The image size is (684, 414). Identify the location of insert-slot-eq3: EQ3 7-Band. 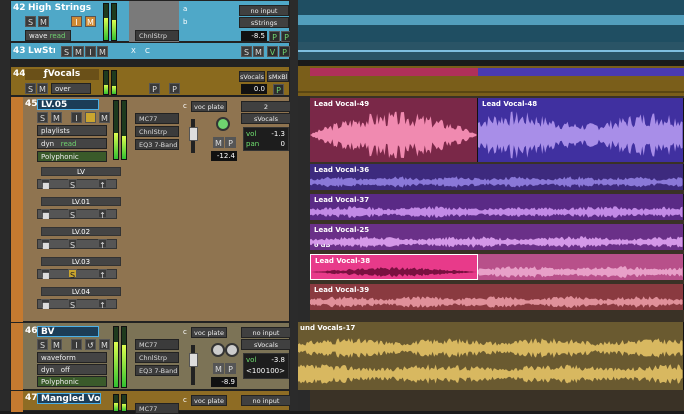
(157, 370).